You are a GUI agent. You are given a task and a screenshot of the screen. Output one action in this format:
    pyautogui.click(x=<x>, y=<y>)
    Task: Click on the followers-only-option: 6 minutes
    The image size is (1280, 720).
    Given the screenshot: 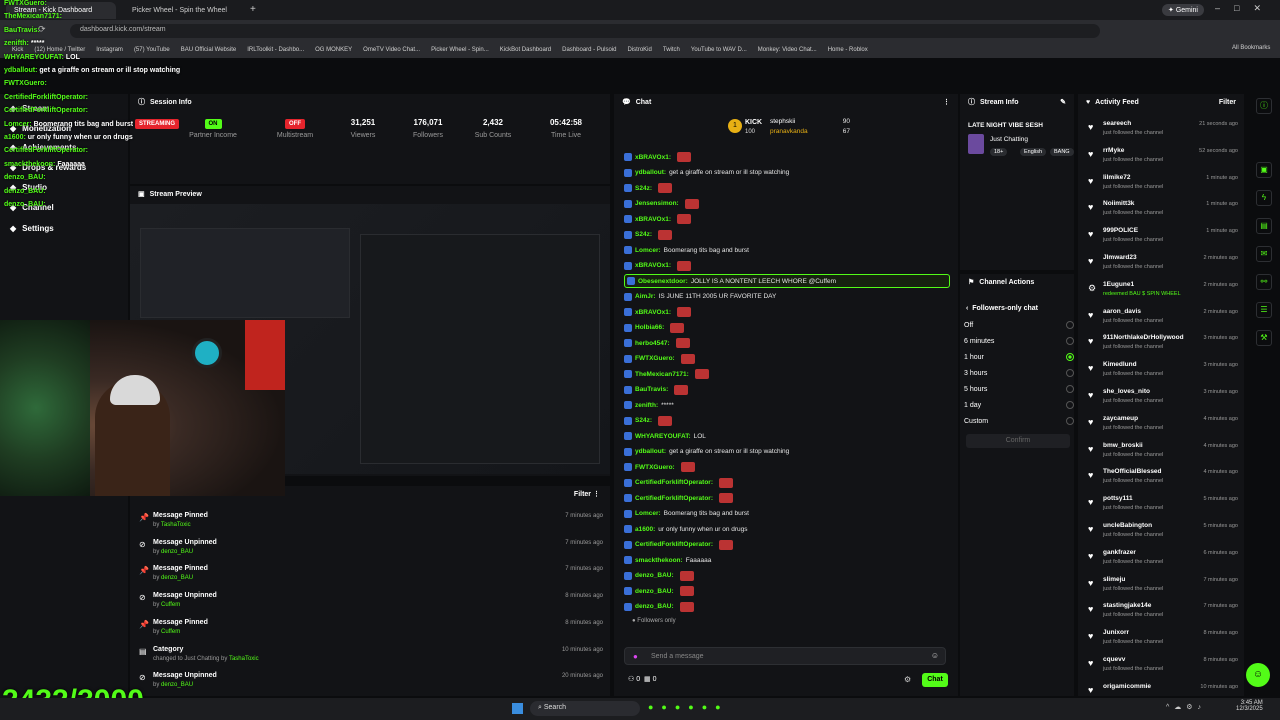 What is the action you would take?
    pyautogui.click(x=1019, y=341)
    